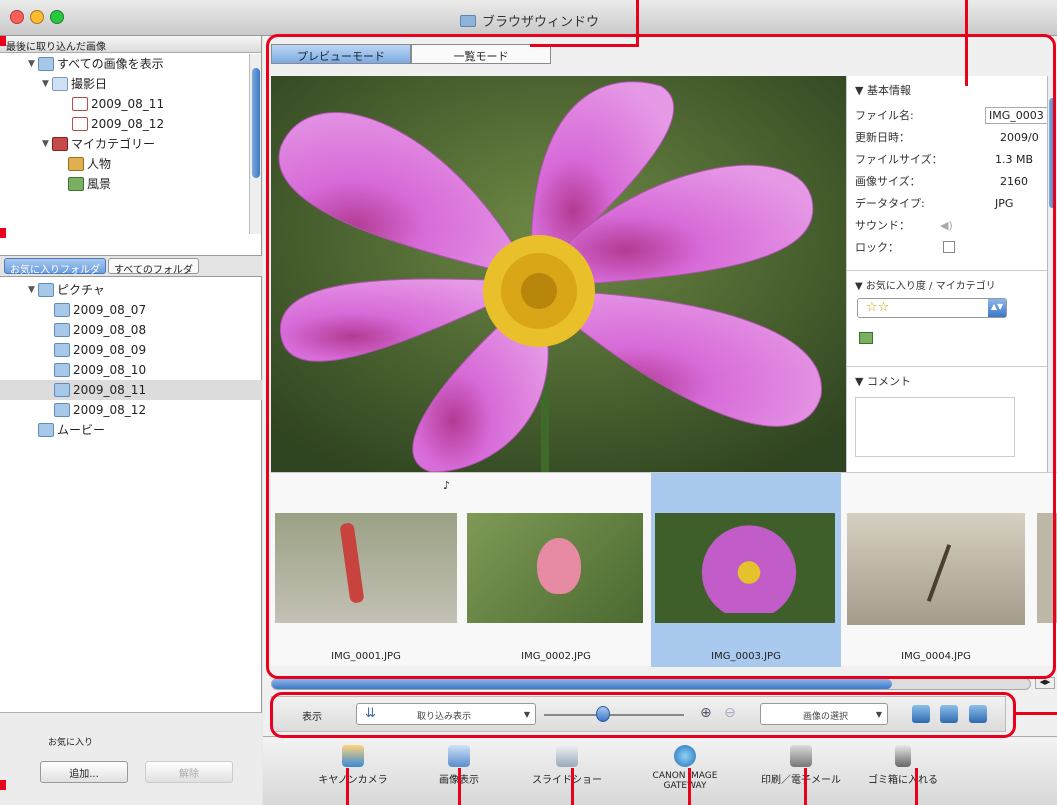 This screenshot has width=1057, height=805. Describe the element at coordinates (131, 290) in the screenshot. I see `folder-item: ▼ ピクチャ` at that location.